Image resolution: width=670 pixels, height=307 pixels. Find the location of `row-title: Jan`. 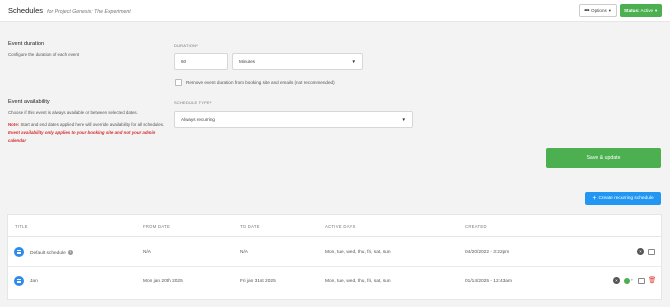

row-title: Jan is located at coordinates (34, 281).